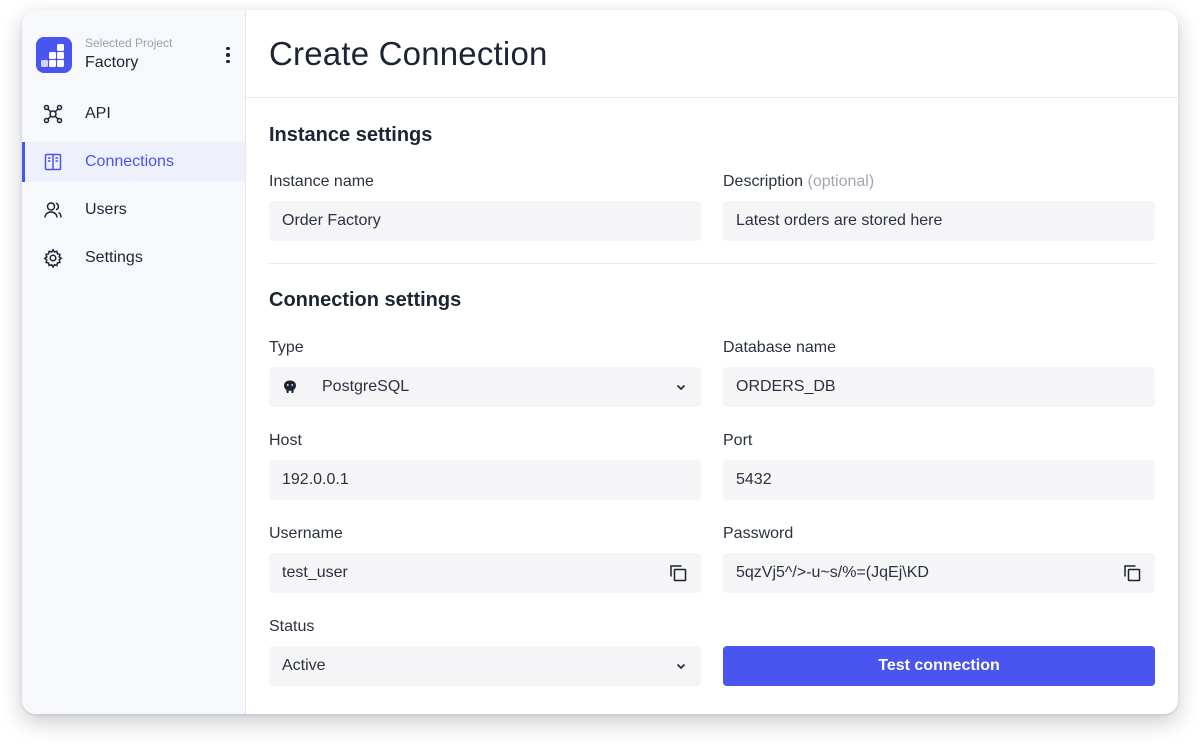  I want to click on database-columns-icon, so click(53, 162).